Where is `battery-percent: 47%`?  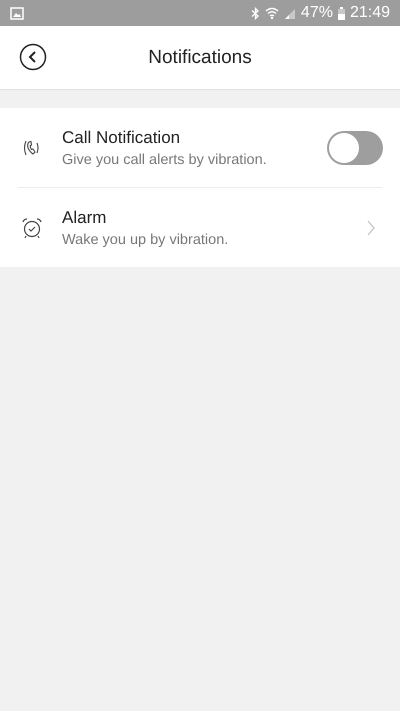 battery-percent: 47% is located at coordinates (316, 13).